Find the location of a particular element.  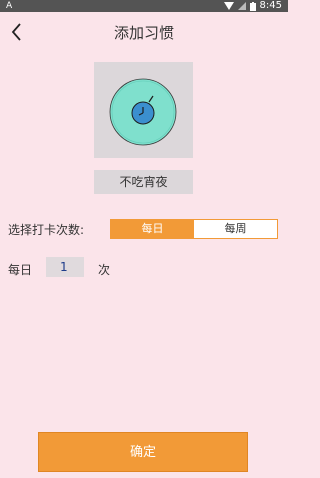

habit-icon-box is located at coordinates (143, 110).